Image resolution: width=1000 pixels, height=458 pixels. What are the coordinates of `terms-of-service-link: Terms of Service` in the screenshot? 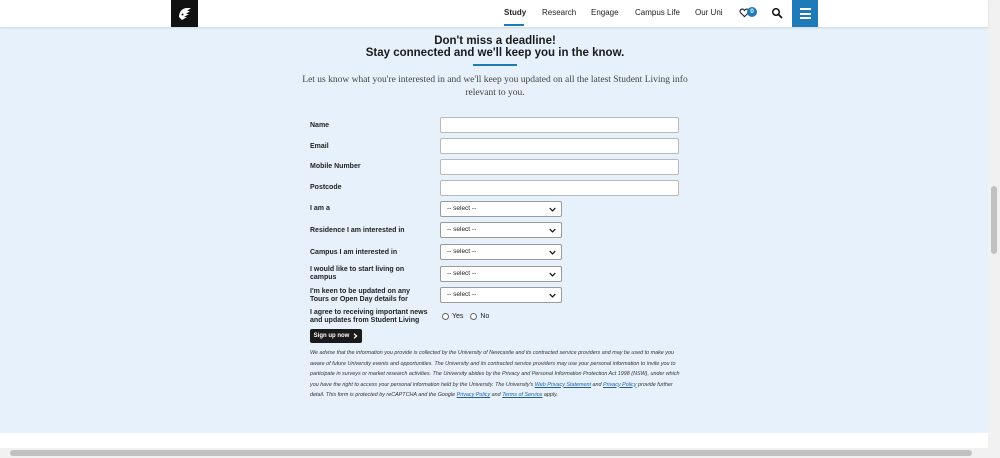 It's located at (522, 395).